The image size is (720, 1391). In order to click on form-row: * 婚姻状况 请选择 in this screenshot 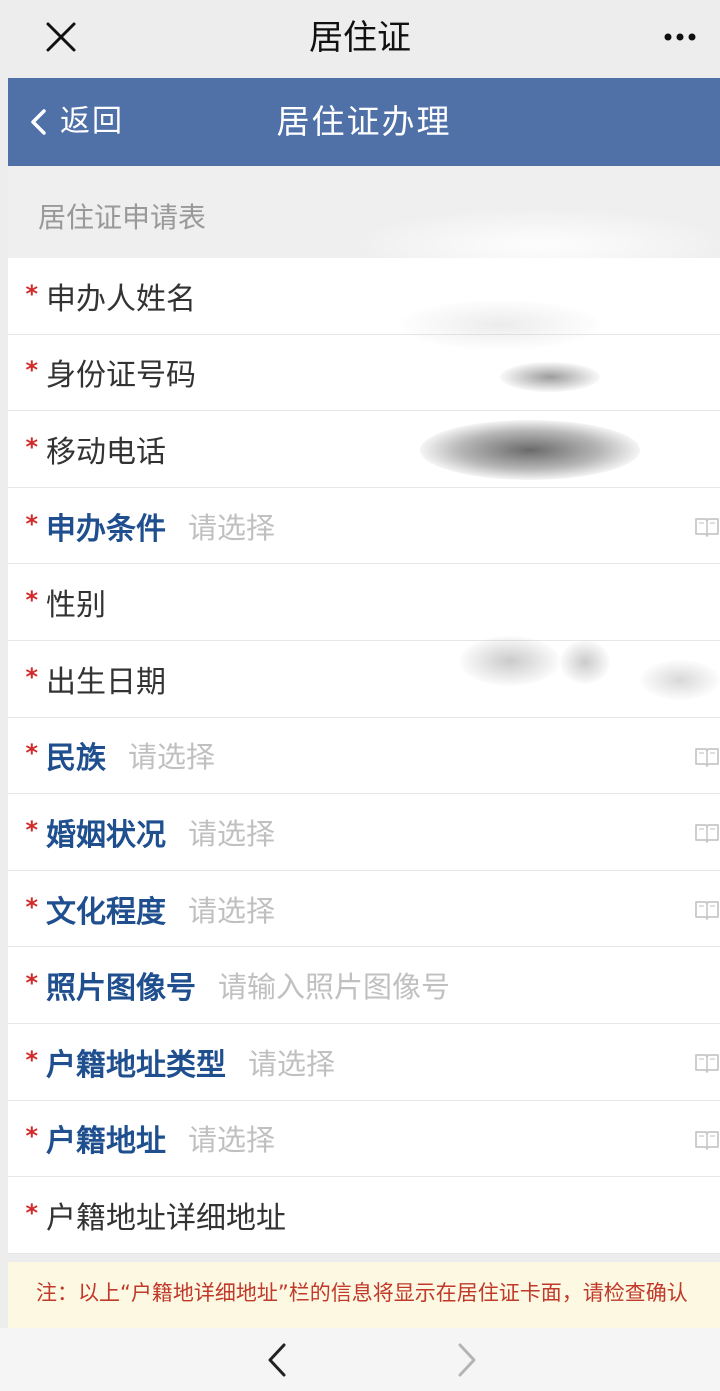, I will do `click(364, 832)`.